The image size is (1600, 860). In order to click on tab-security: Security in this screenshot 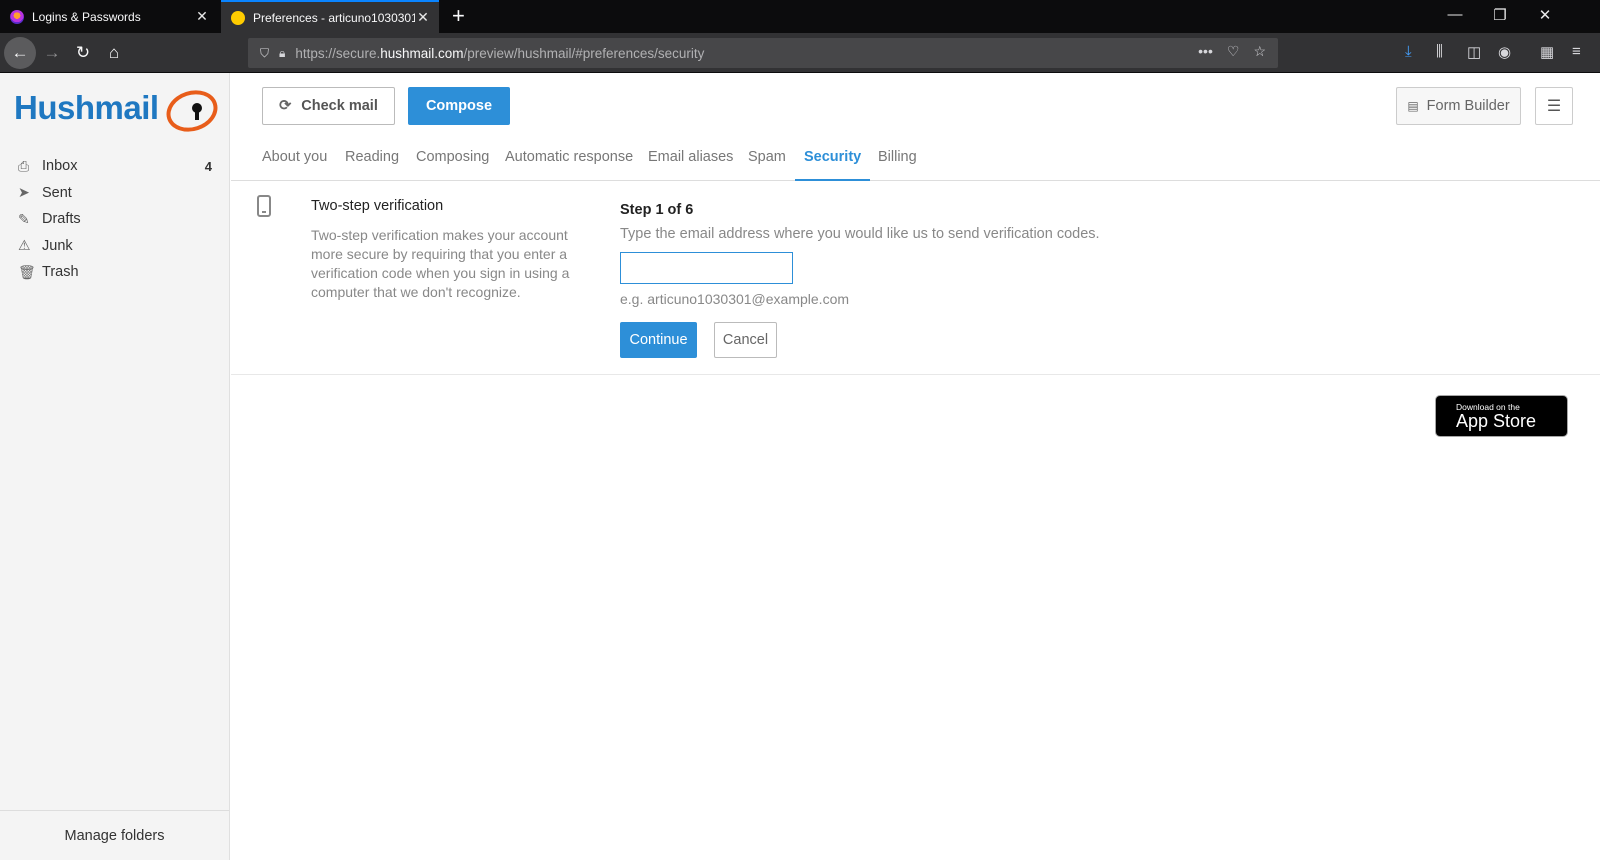, I will do `click(833, 162)`.